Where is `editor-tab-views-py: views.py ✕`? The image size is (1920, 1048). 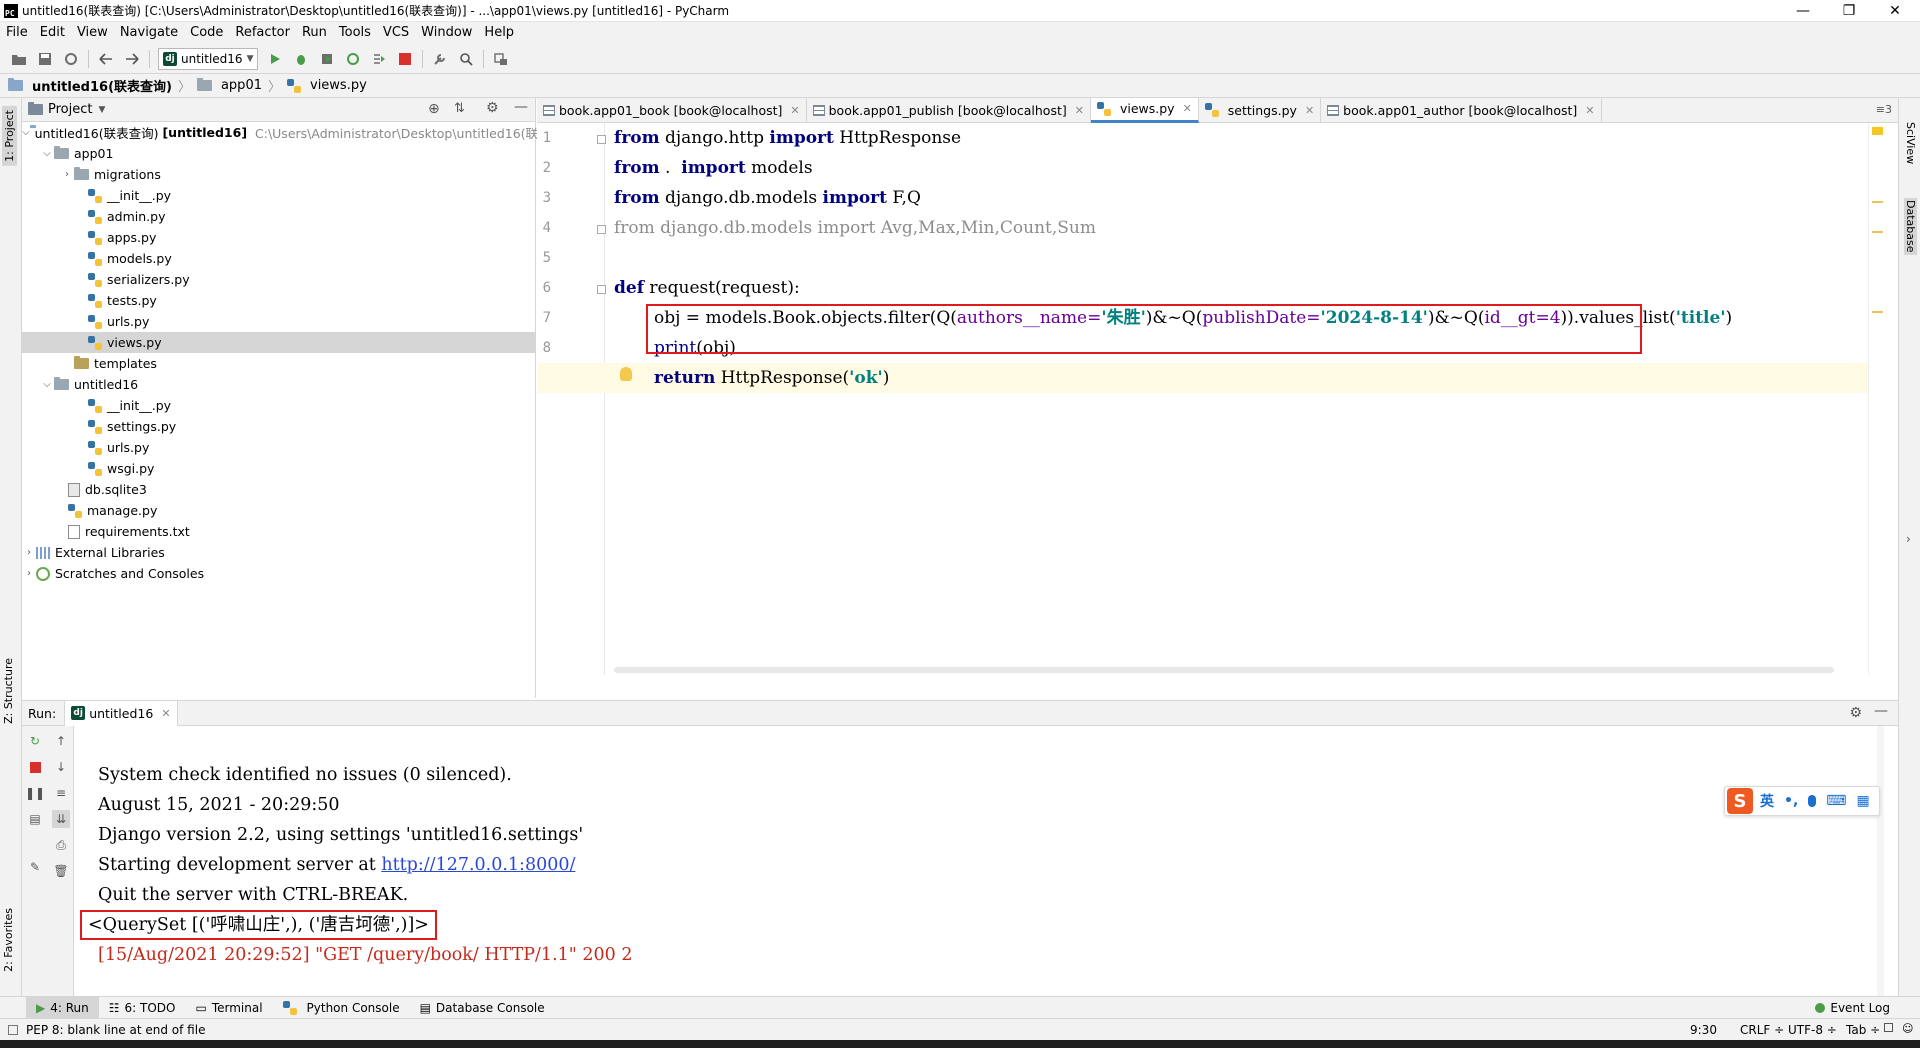
editor-tab-views-py: views.py ✕ is located at coordinates (1144, 110).